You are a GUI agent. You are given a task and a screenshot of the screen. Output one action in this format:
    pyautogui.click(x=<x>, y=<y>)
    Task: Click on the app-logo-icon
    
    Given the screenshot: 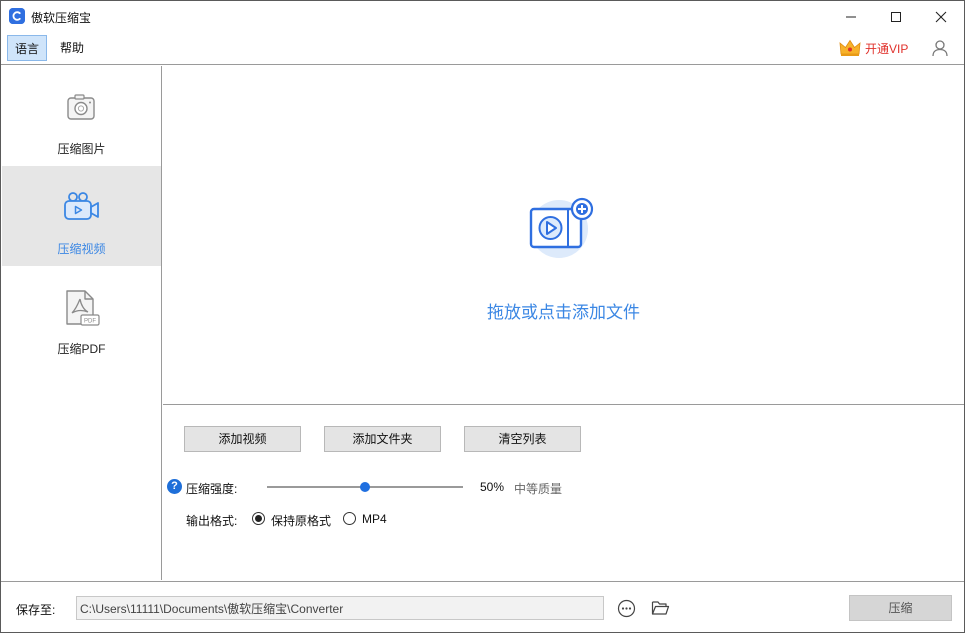 What is the action you would take?
    pyautogui.click(x=17, y=16)
    